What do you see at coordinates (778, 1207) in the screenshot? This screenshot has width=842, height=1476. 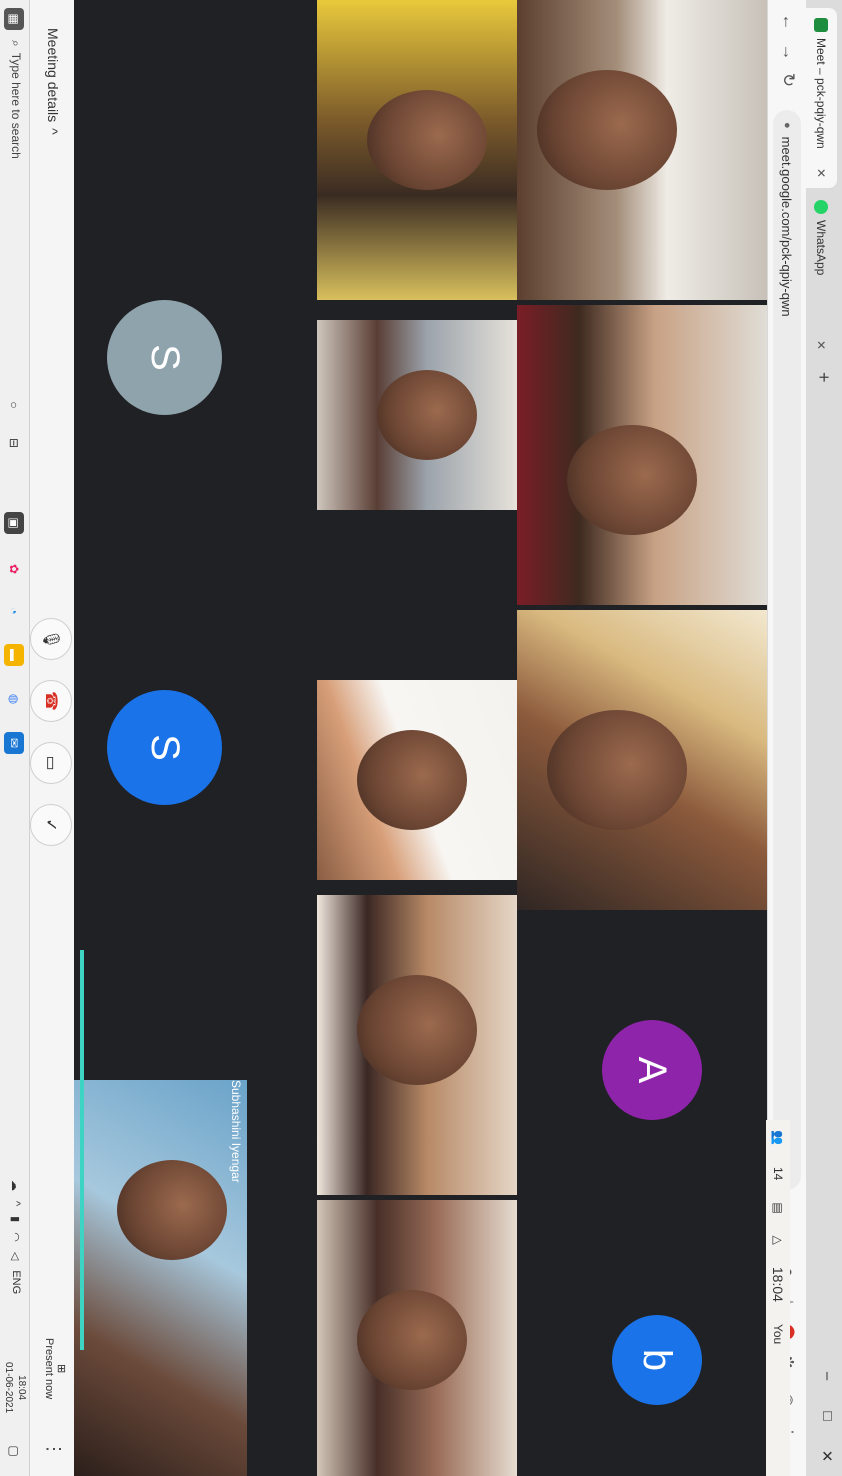 I see `chat-icon: ▤` at bounding box center [778, 1207].